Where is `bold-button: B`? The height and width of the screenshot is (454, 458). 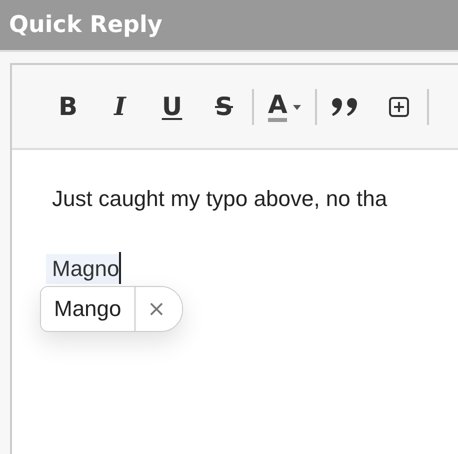
bold-button: B is located at coordinates (68, 106).